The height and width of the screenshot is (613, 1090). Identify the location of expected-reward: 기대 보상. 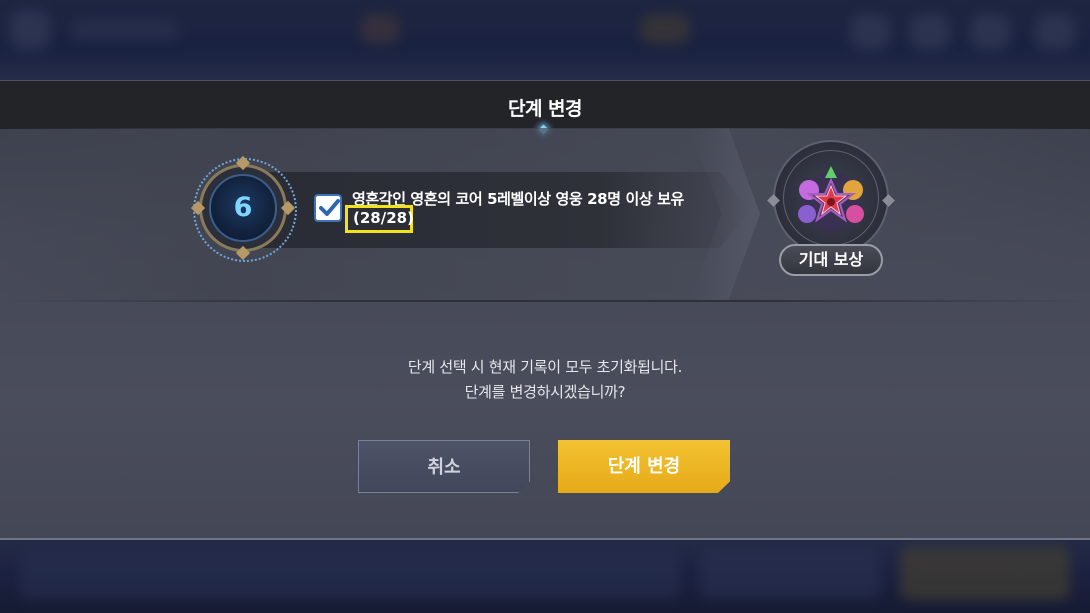
(831, 208).